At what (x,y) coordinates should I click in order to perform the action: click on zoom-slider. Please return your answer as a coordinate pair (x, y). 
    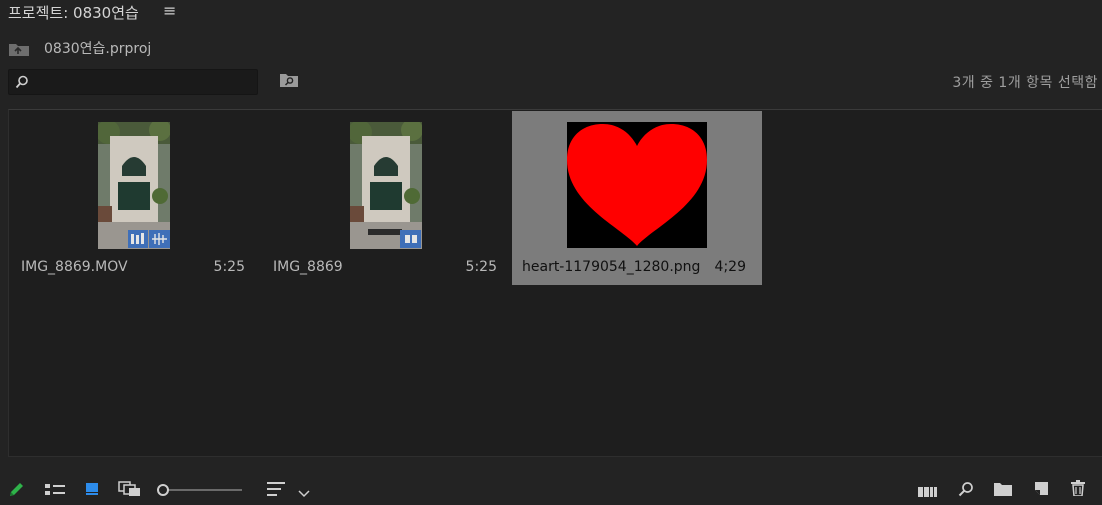
    Looking at the image, I should click on (200, 491).